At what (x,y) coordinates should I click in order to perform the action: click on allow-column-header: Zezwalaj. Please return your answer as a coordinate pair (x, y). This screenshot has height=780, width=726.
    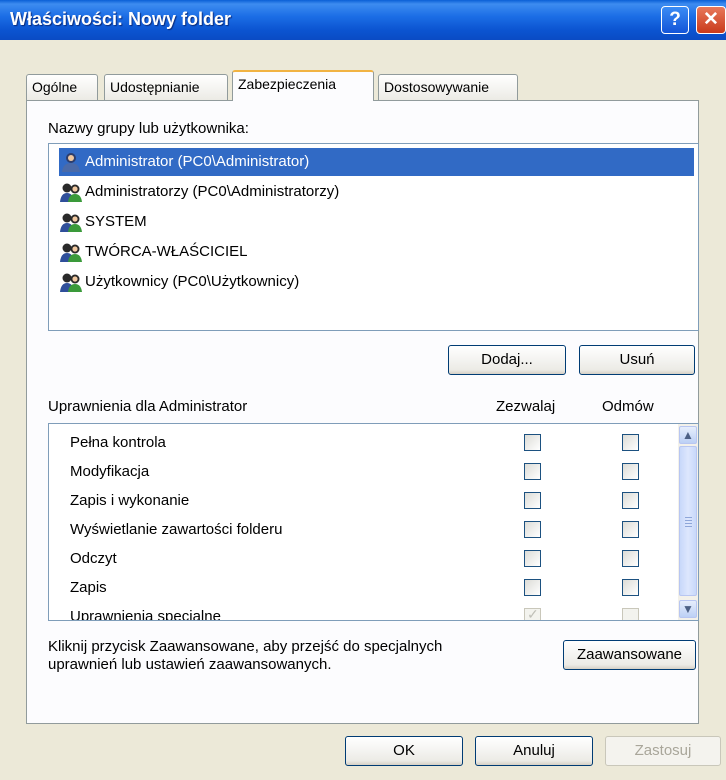
    Looking at the image, I should click on (526, 406).